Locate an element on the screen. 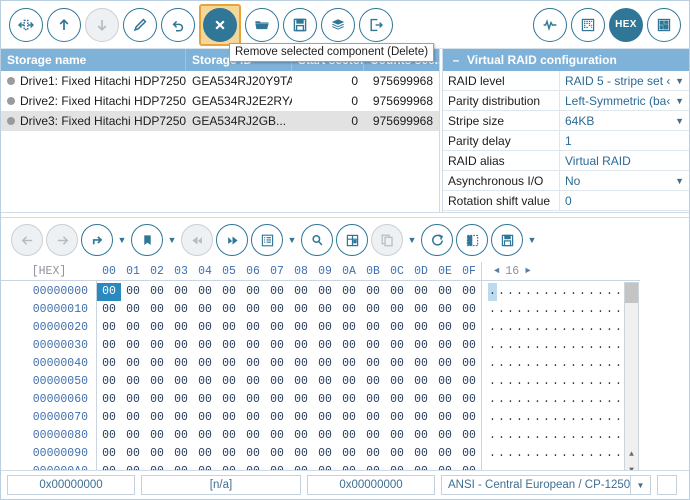  pulse-icon is located at coordinates (550, 24).